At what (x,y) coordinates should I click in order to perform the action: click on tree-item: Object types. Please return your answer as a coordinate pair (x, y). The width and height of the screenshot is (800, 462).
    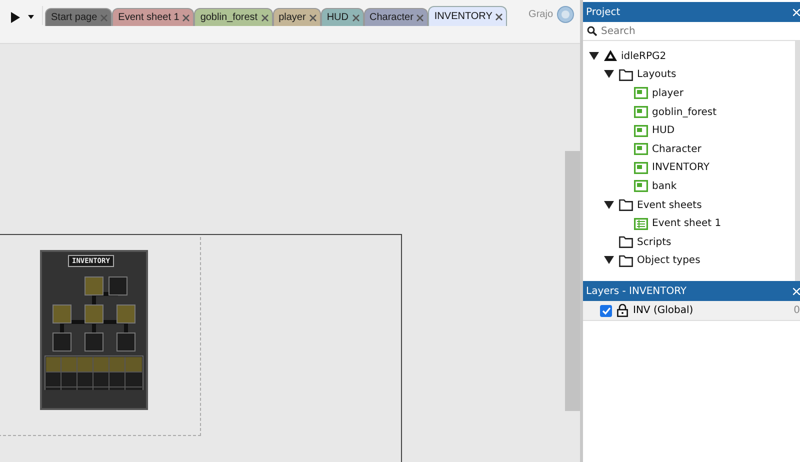
    Looking at the image, I should click on (668, 260).